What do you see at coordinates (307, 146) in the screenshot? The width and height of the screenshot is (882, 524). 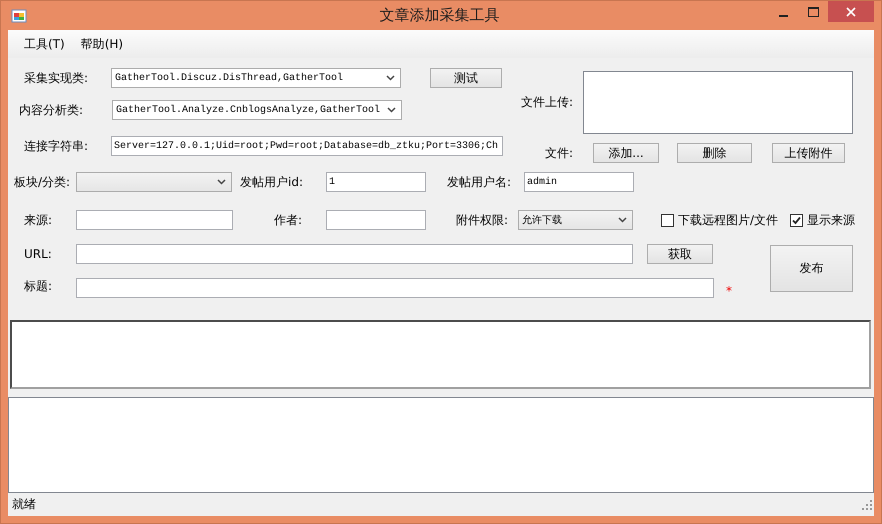 I see `input-field: Server=127.0.0.1;Uid=root;Pwd=root;Database=db_ztku;Port=3306;Ch` at bounding box center [307, 146].